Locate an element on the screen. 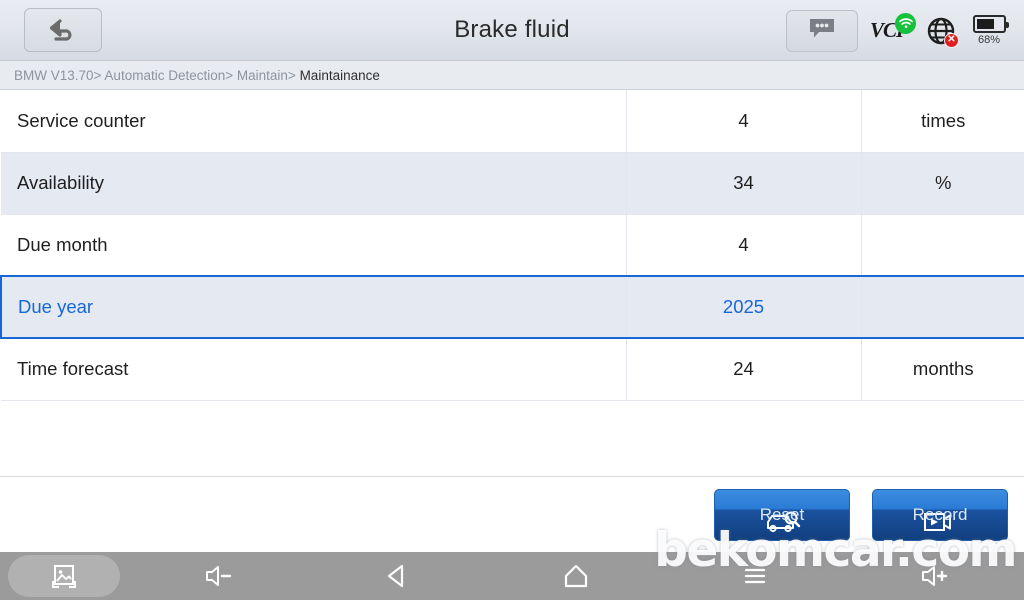 The height and width of the screenshot is (600, 1024). nav-volume-down-button is located at coordinates (217, 576).